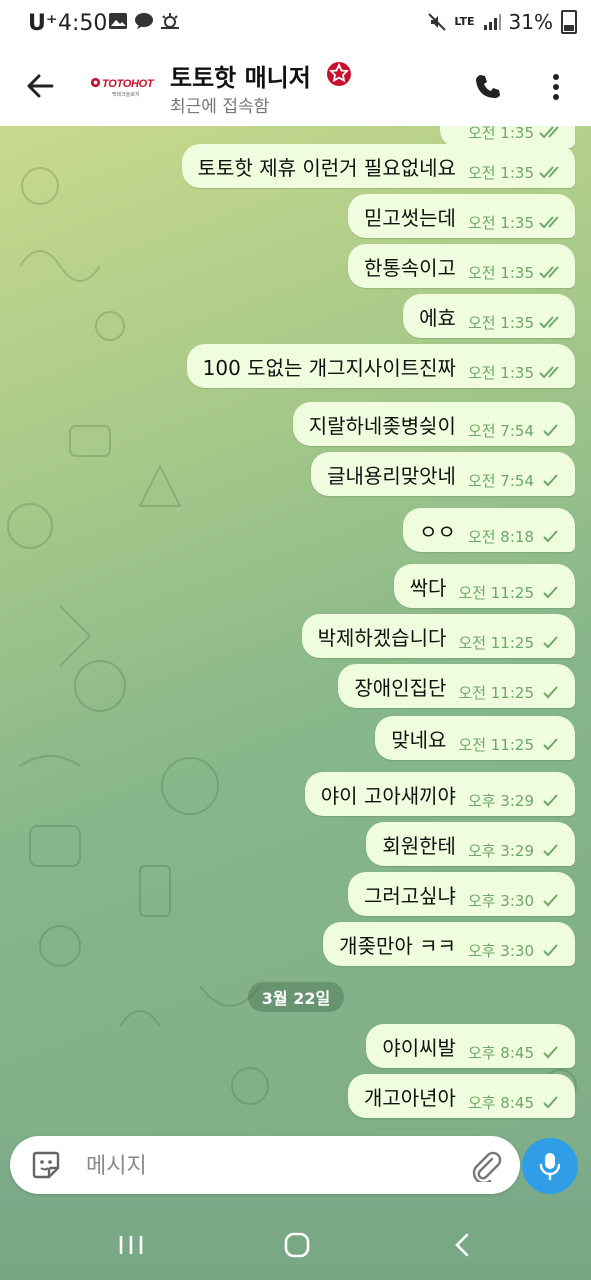 The width and height of the screenshot is (591, 1280). Describe the element at coordinates (500, 1102) in the screenshot. I see `message-time: 오후 8:45` at that location.